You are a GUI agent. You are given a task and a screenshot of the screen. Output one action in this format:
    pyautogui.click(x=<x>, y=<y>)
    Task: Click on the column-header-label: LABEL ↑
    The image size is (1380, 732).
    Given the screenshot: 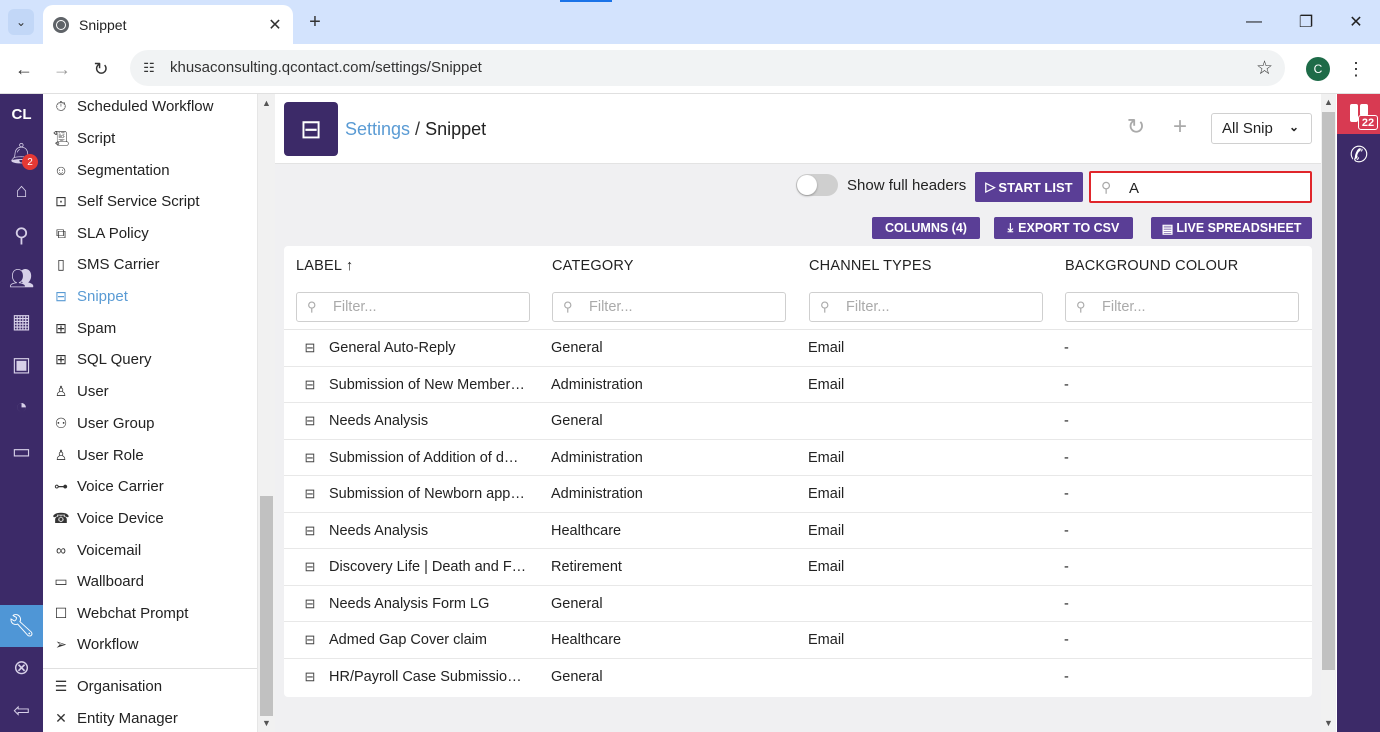 What is the action you would take?
    pyautogui.click(x=324, y=266)
    